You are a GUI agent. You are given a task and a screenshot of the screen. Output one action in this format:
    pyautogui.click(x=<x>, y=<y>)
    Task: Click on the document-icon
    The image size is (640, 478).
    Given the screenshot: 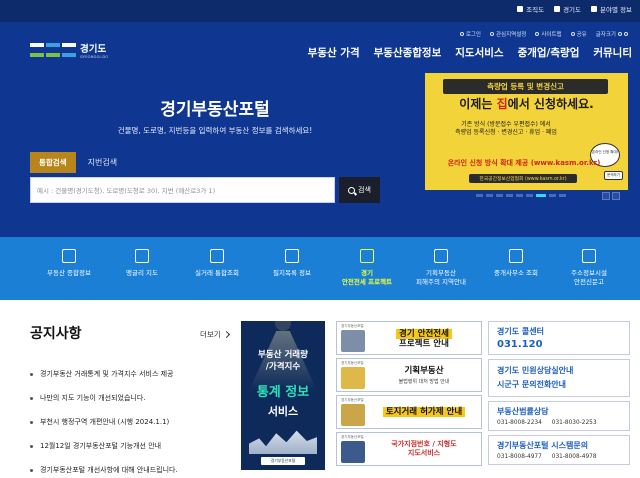 What is the action you would take?
    pyautogui.click(x=353, y=415)
    